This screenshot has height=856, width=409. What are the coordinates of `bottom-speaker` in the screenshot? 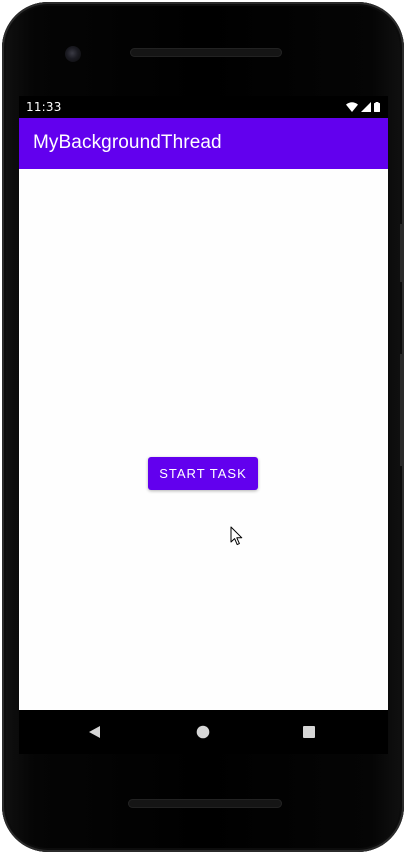 It's located at (205, 803).